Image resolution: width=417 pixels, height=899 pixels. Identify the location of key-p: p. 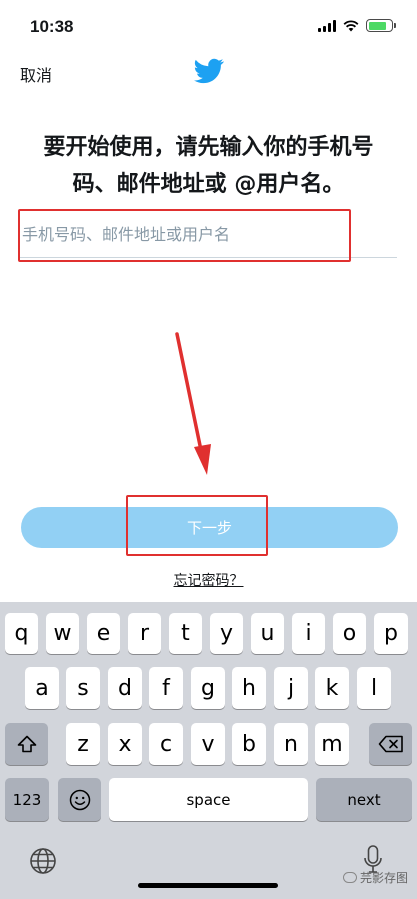
(391, 633).